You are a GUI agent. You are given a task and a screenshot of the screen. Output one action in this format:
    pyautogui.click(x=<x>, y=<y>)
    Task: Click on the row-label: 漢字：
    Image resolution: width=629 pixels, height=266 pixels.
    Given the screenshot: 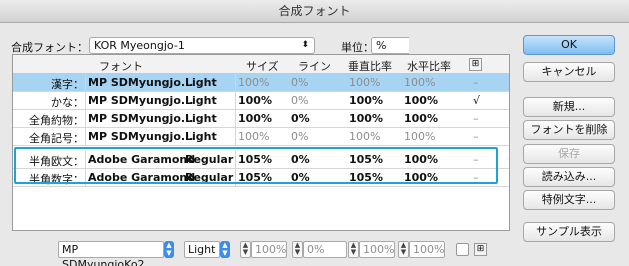 What is the action you would take?
    pyautogui.click(x=67, y=84)
    